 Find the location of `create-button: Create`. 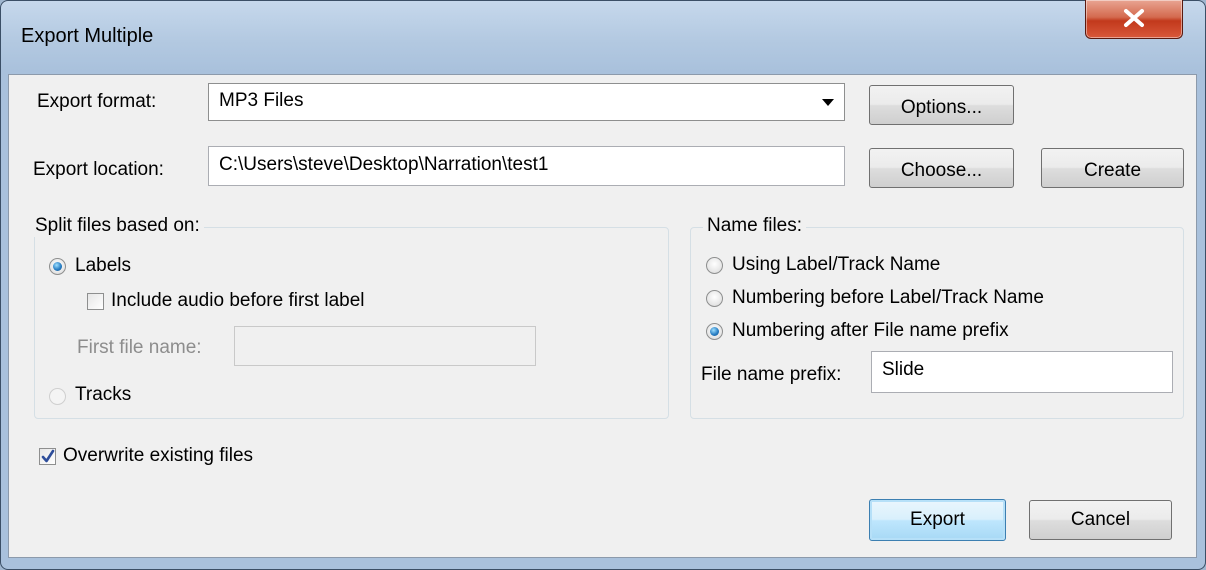

create-button: Create is located at coordinates (1112, 168).